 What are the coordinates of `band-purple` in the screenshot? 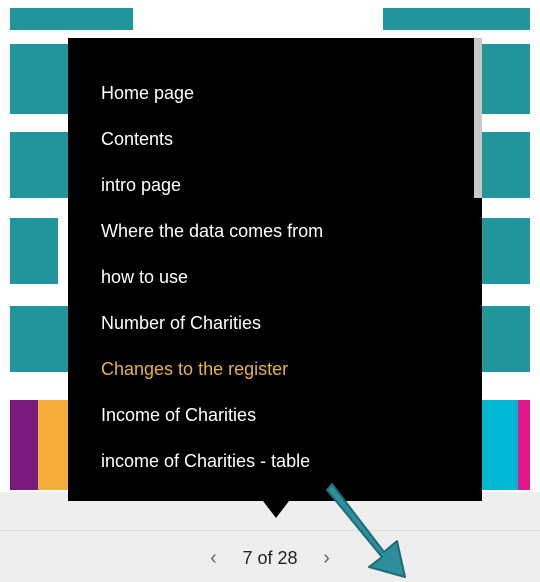 It's located at (24, 445).